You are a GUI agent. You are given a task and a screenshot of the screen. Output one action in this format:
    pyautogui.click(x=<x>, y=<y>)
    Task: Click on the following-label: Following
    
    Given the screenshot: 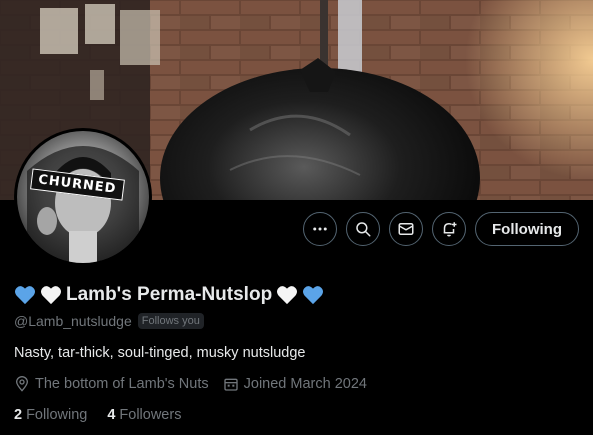 What is the action you would take?
    pyautogui.click(x=57, y=415)
    